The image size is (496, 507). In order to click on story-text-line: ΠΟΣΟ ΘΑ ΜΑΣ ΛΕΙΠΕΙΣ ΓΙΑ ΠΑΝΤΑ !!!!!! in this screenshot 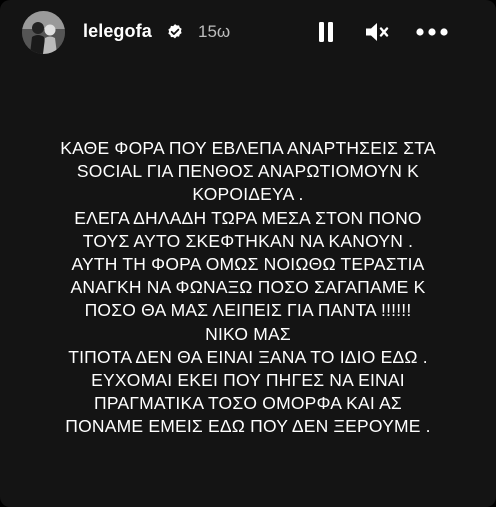, I will do `click(248, 310)`.